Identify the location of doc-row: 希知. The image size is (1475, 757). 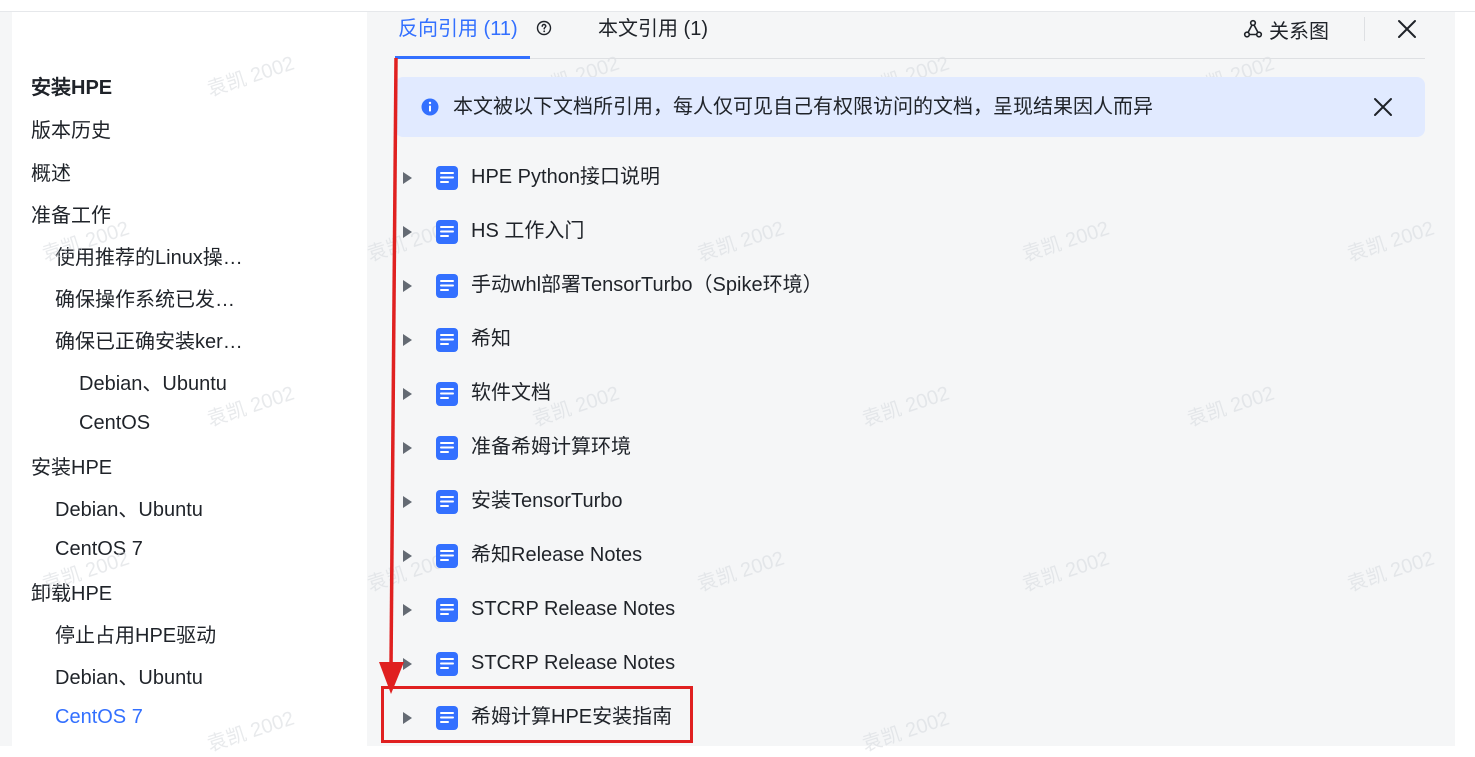
(910, 339).